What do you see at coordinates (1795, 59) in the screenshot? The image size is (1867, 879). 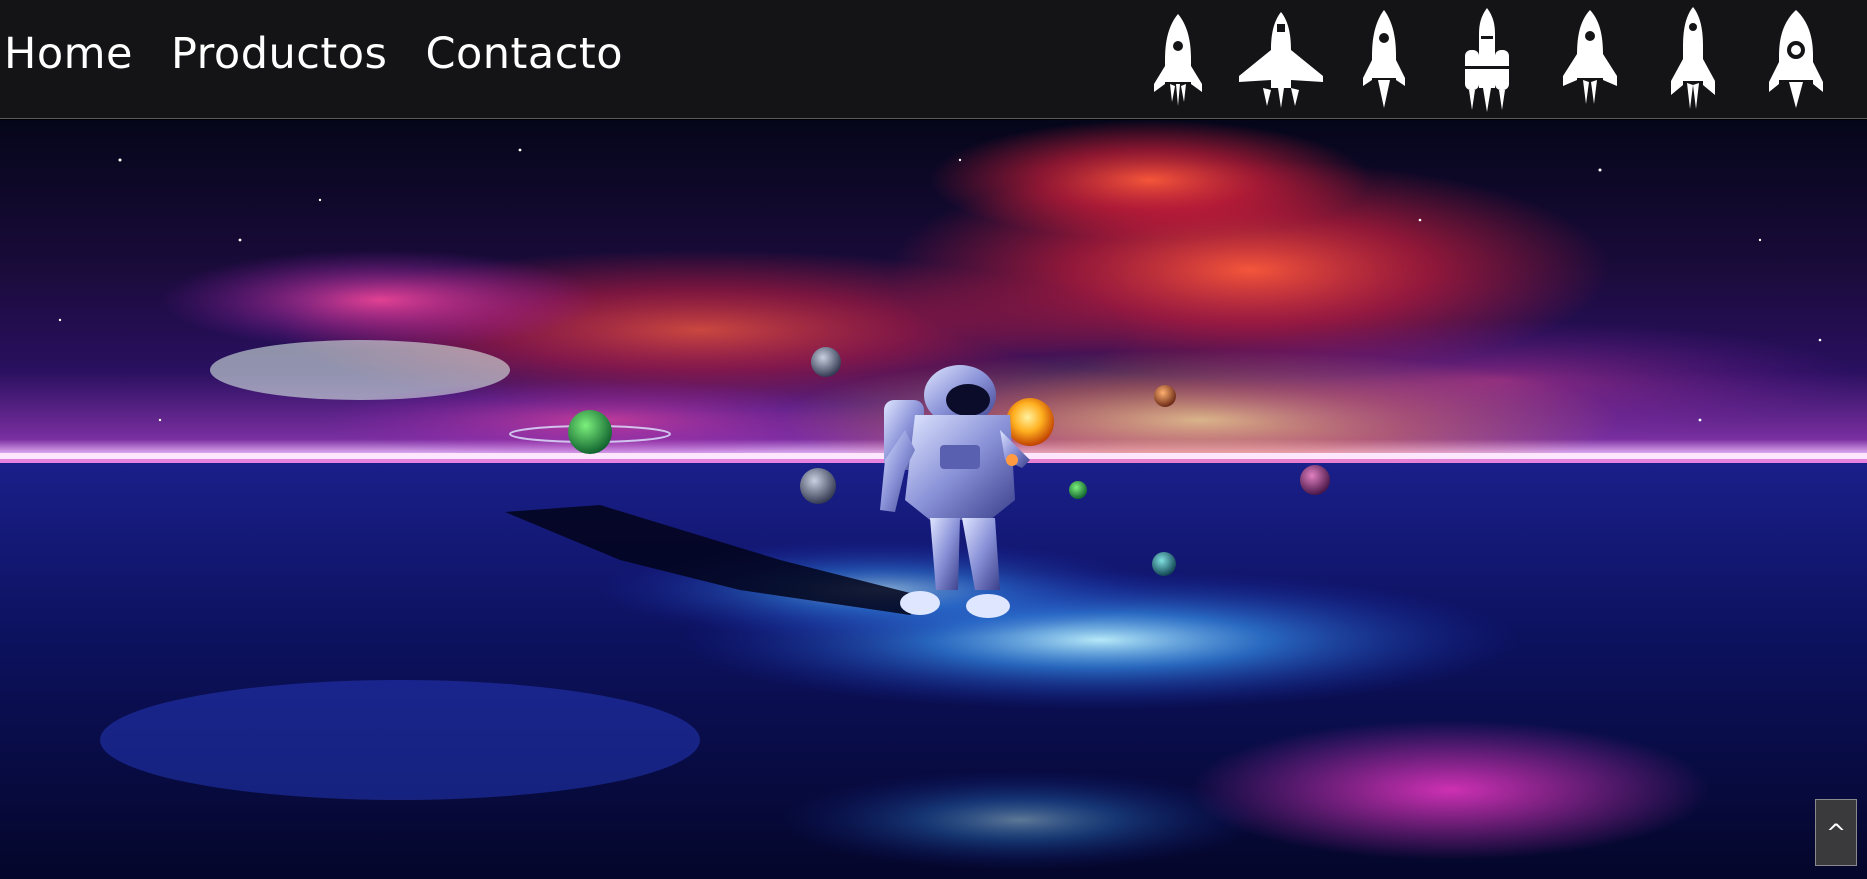 I see `rocket-porthole-icon` at bounding box center [1795, 59].